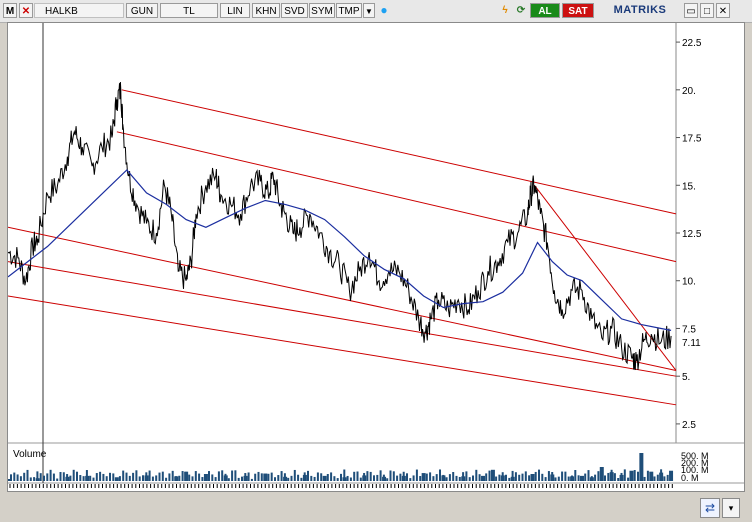 This screenshot has width=752, height=522. I want to click on dropdown-icon: ▼, so click(369, 10).